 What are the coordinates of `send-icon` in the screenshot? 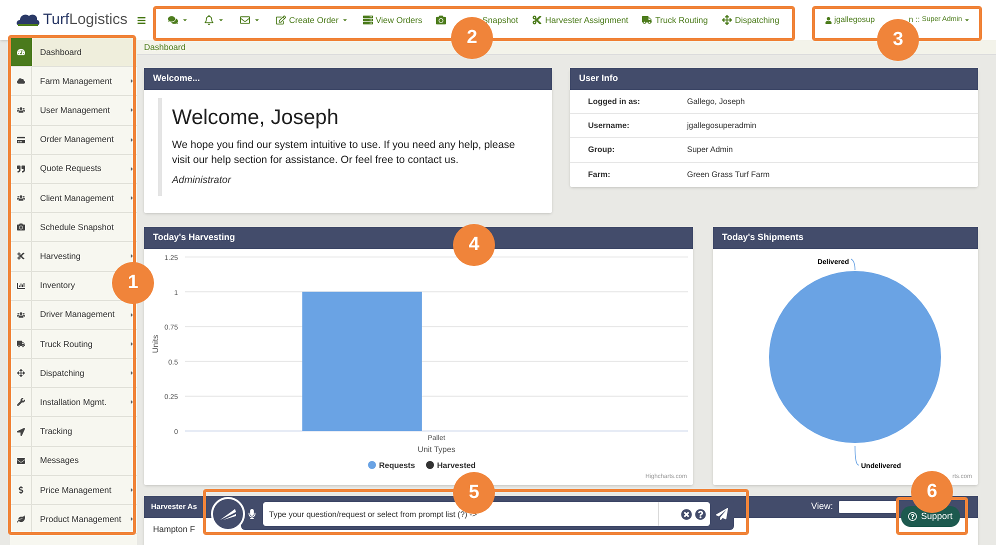 It's located at (722, 514).